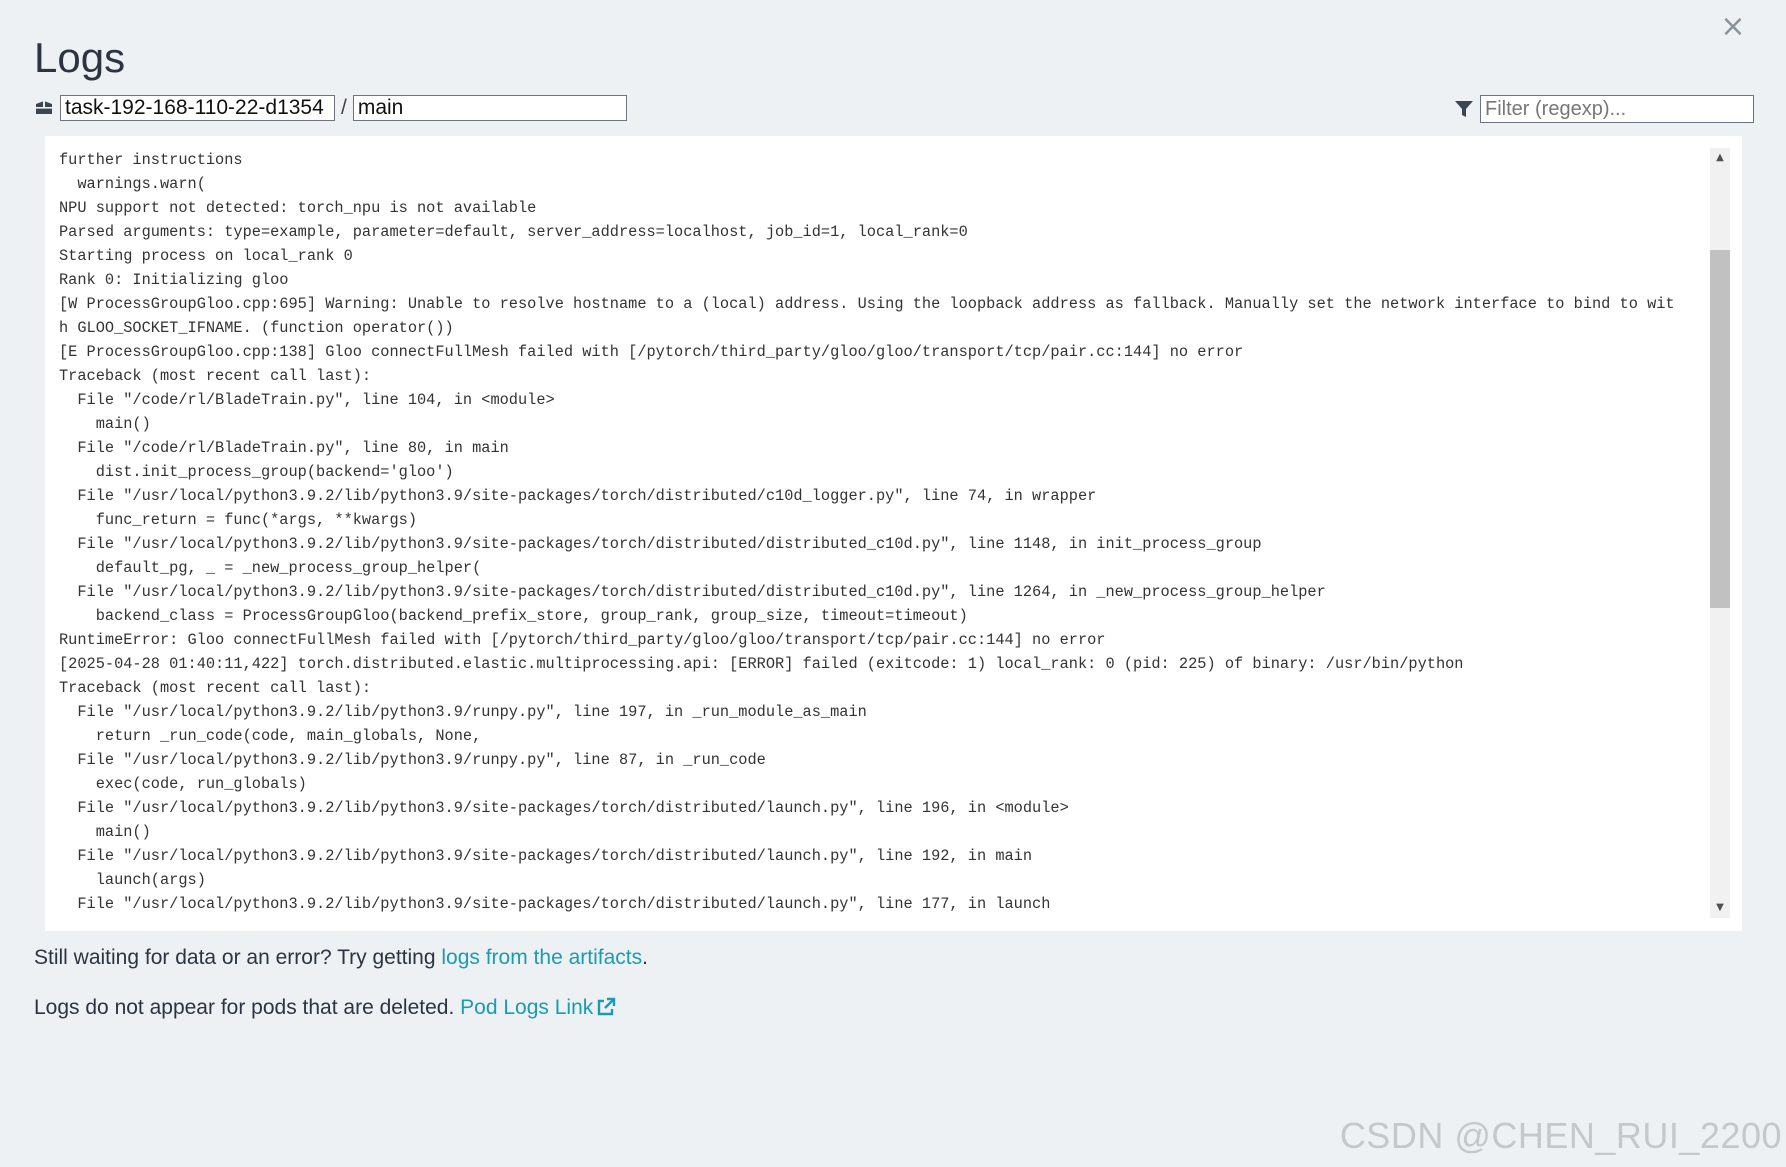  Describe the element at coordinates (645, 957) in the screenshot. I see `artifacts-note-suffix: .` at that location.